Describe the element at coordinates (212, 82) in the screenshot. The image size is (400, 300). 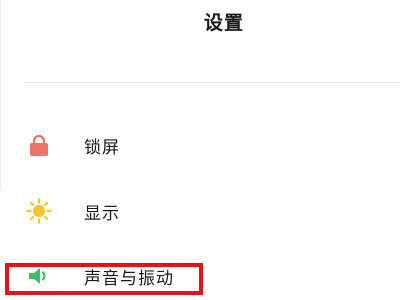
I see `header-divider` at that location.